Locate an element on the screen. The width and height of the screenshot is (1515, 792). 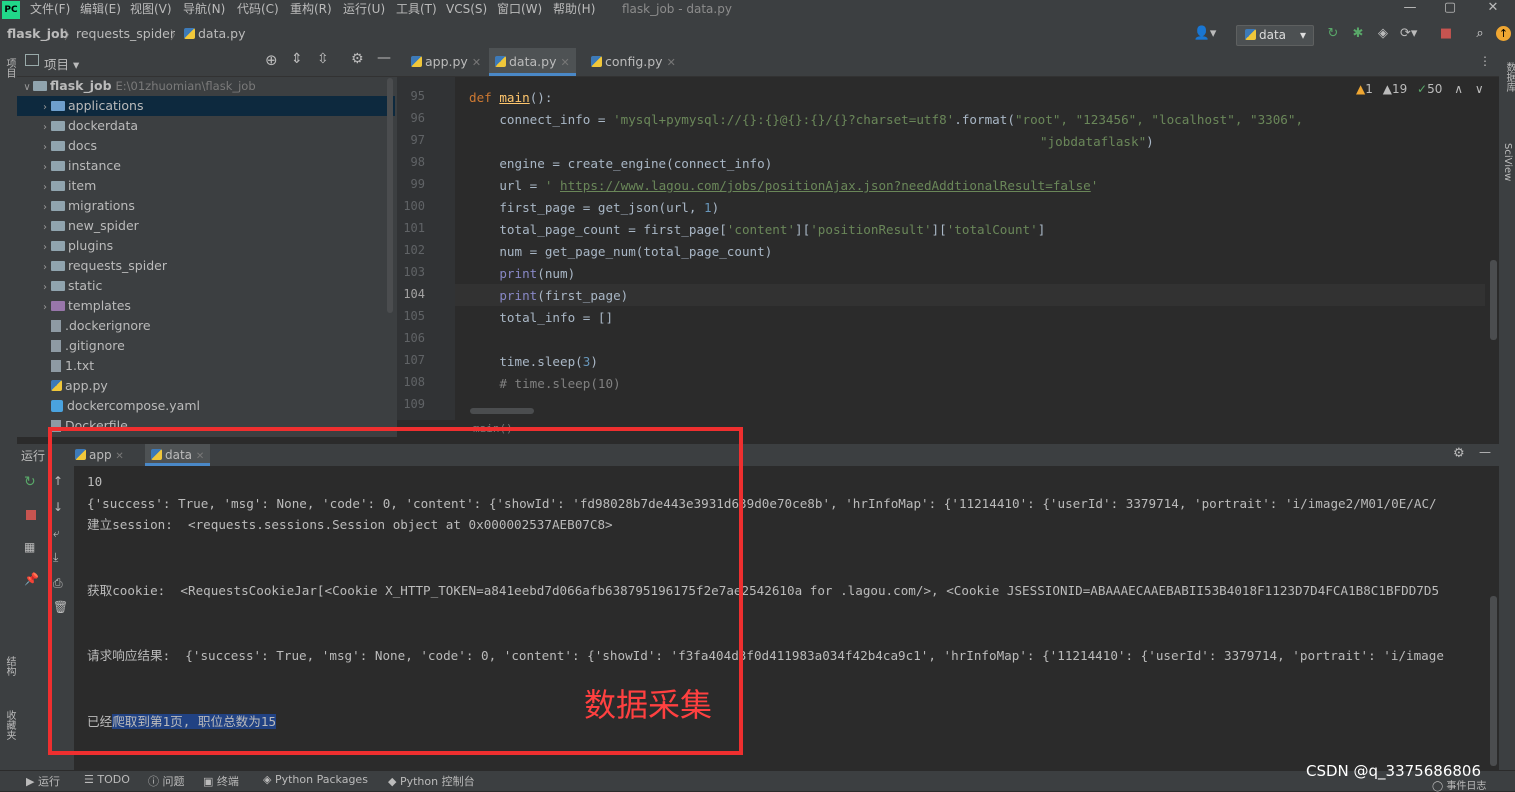
run-tab-data: data ✕ is located at coordinates (178, 455).